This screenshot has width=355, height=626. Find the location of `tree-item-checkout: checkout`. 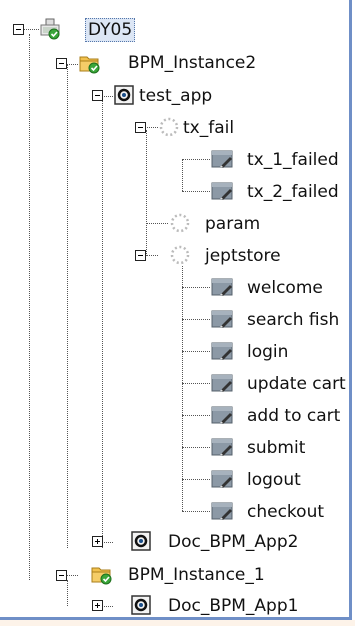

tree-item-checkout: checkout is located at coordinates (285, 512).